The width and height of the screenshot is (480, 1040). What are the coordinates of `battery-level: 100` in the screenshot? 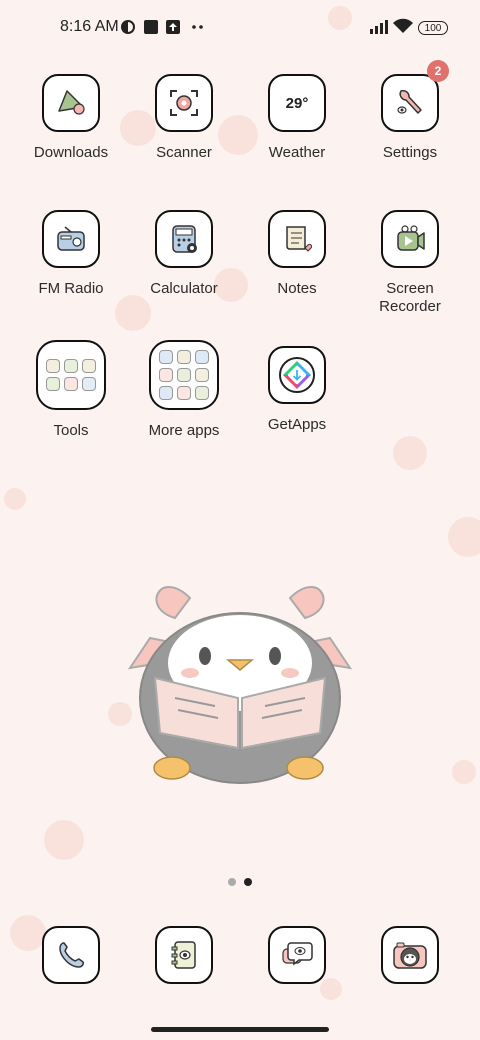 It's located at (433, 28).